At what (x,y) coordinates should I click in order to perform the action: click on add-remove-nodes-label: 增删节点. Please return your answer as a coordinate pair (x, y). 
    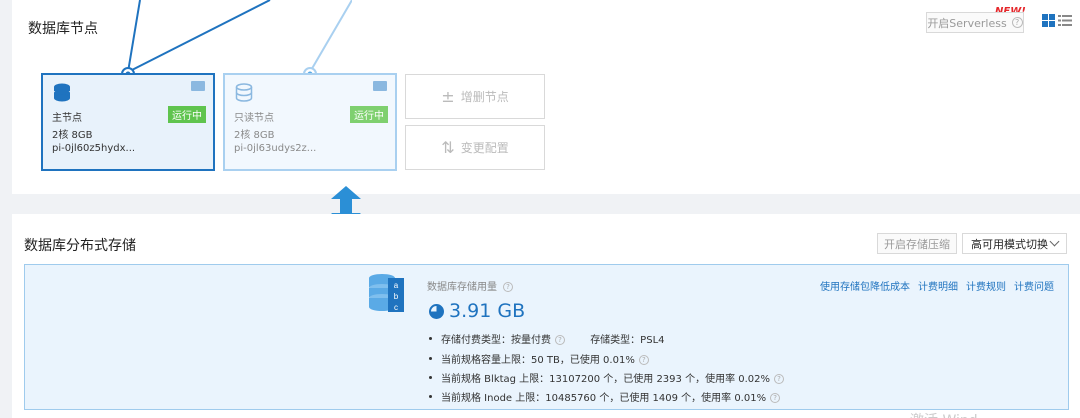
    Looking at the image, I should click on (484, 97).